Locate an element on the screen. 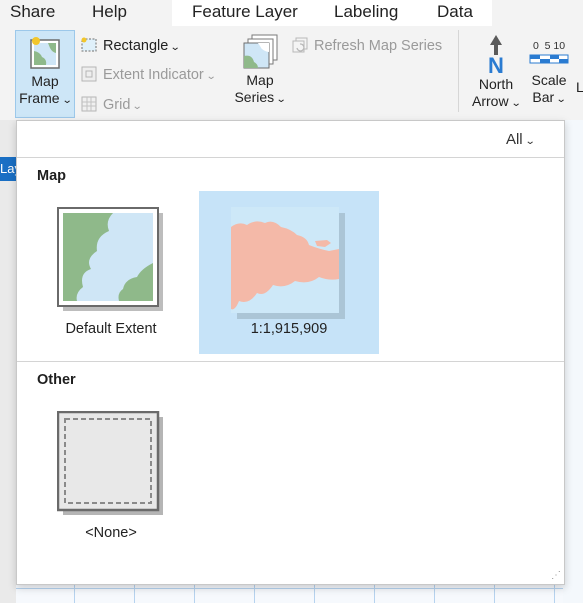 Image resolution: width=583 pixels, height=603 pixels. tab-labeling: Labeling is located at coordinates (366, 13).